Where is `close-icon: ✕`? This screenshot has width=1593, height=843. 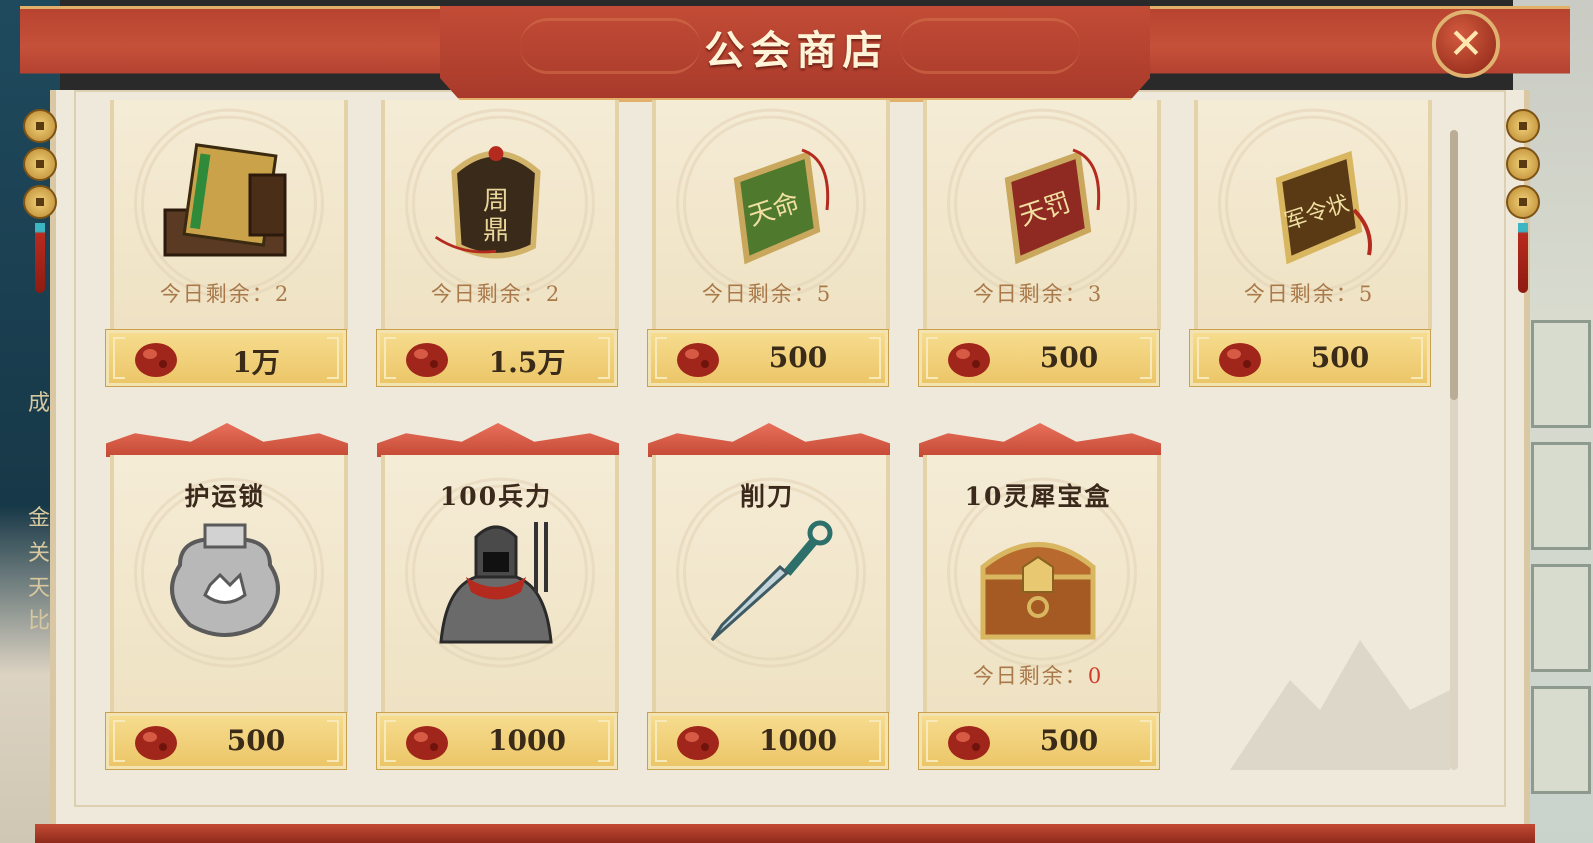
close-icon: ✕ is located at coordinates (1466, 43).